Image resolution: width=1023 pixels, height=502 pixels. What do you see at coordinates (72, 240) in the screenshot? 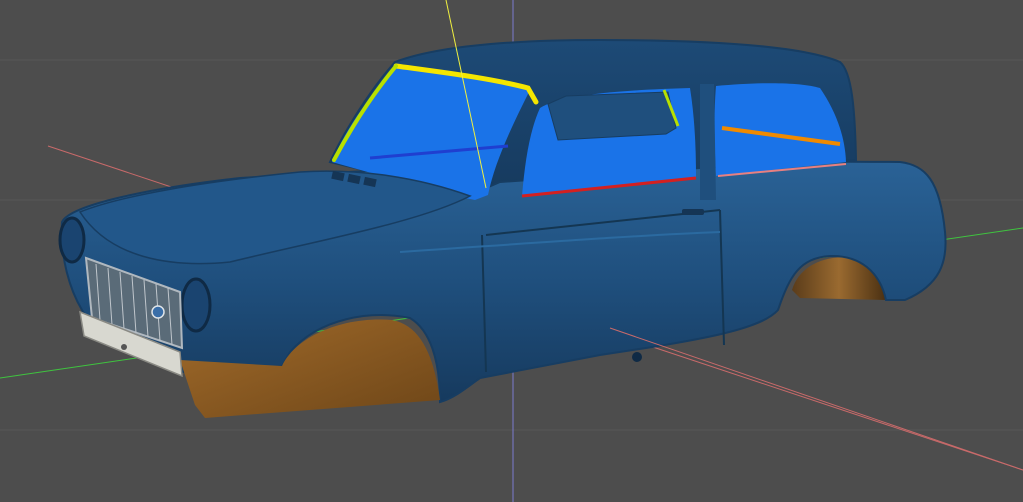
I see `left-headlight` at bounding box center [72, 240].